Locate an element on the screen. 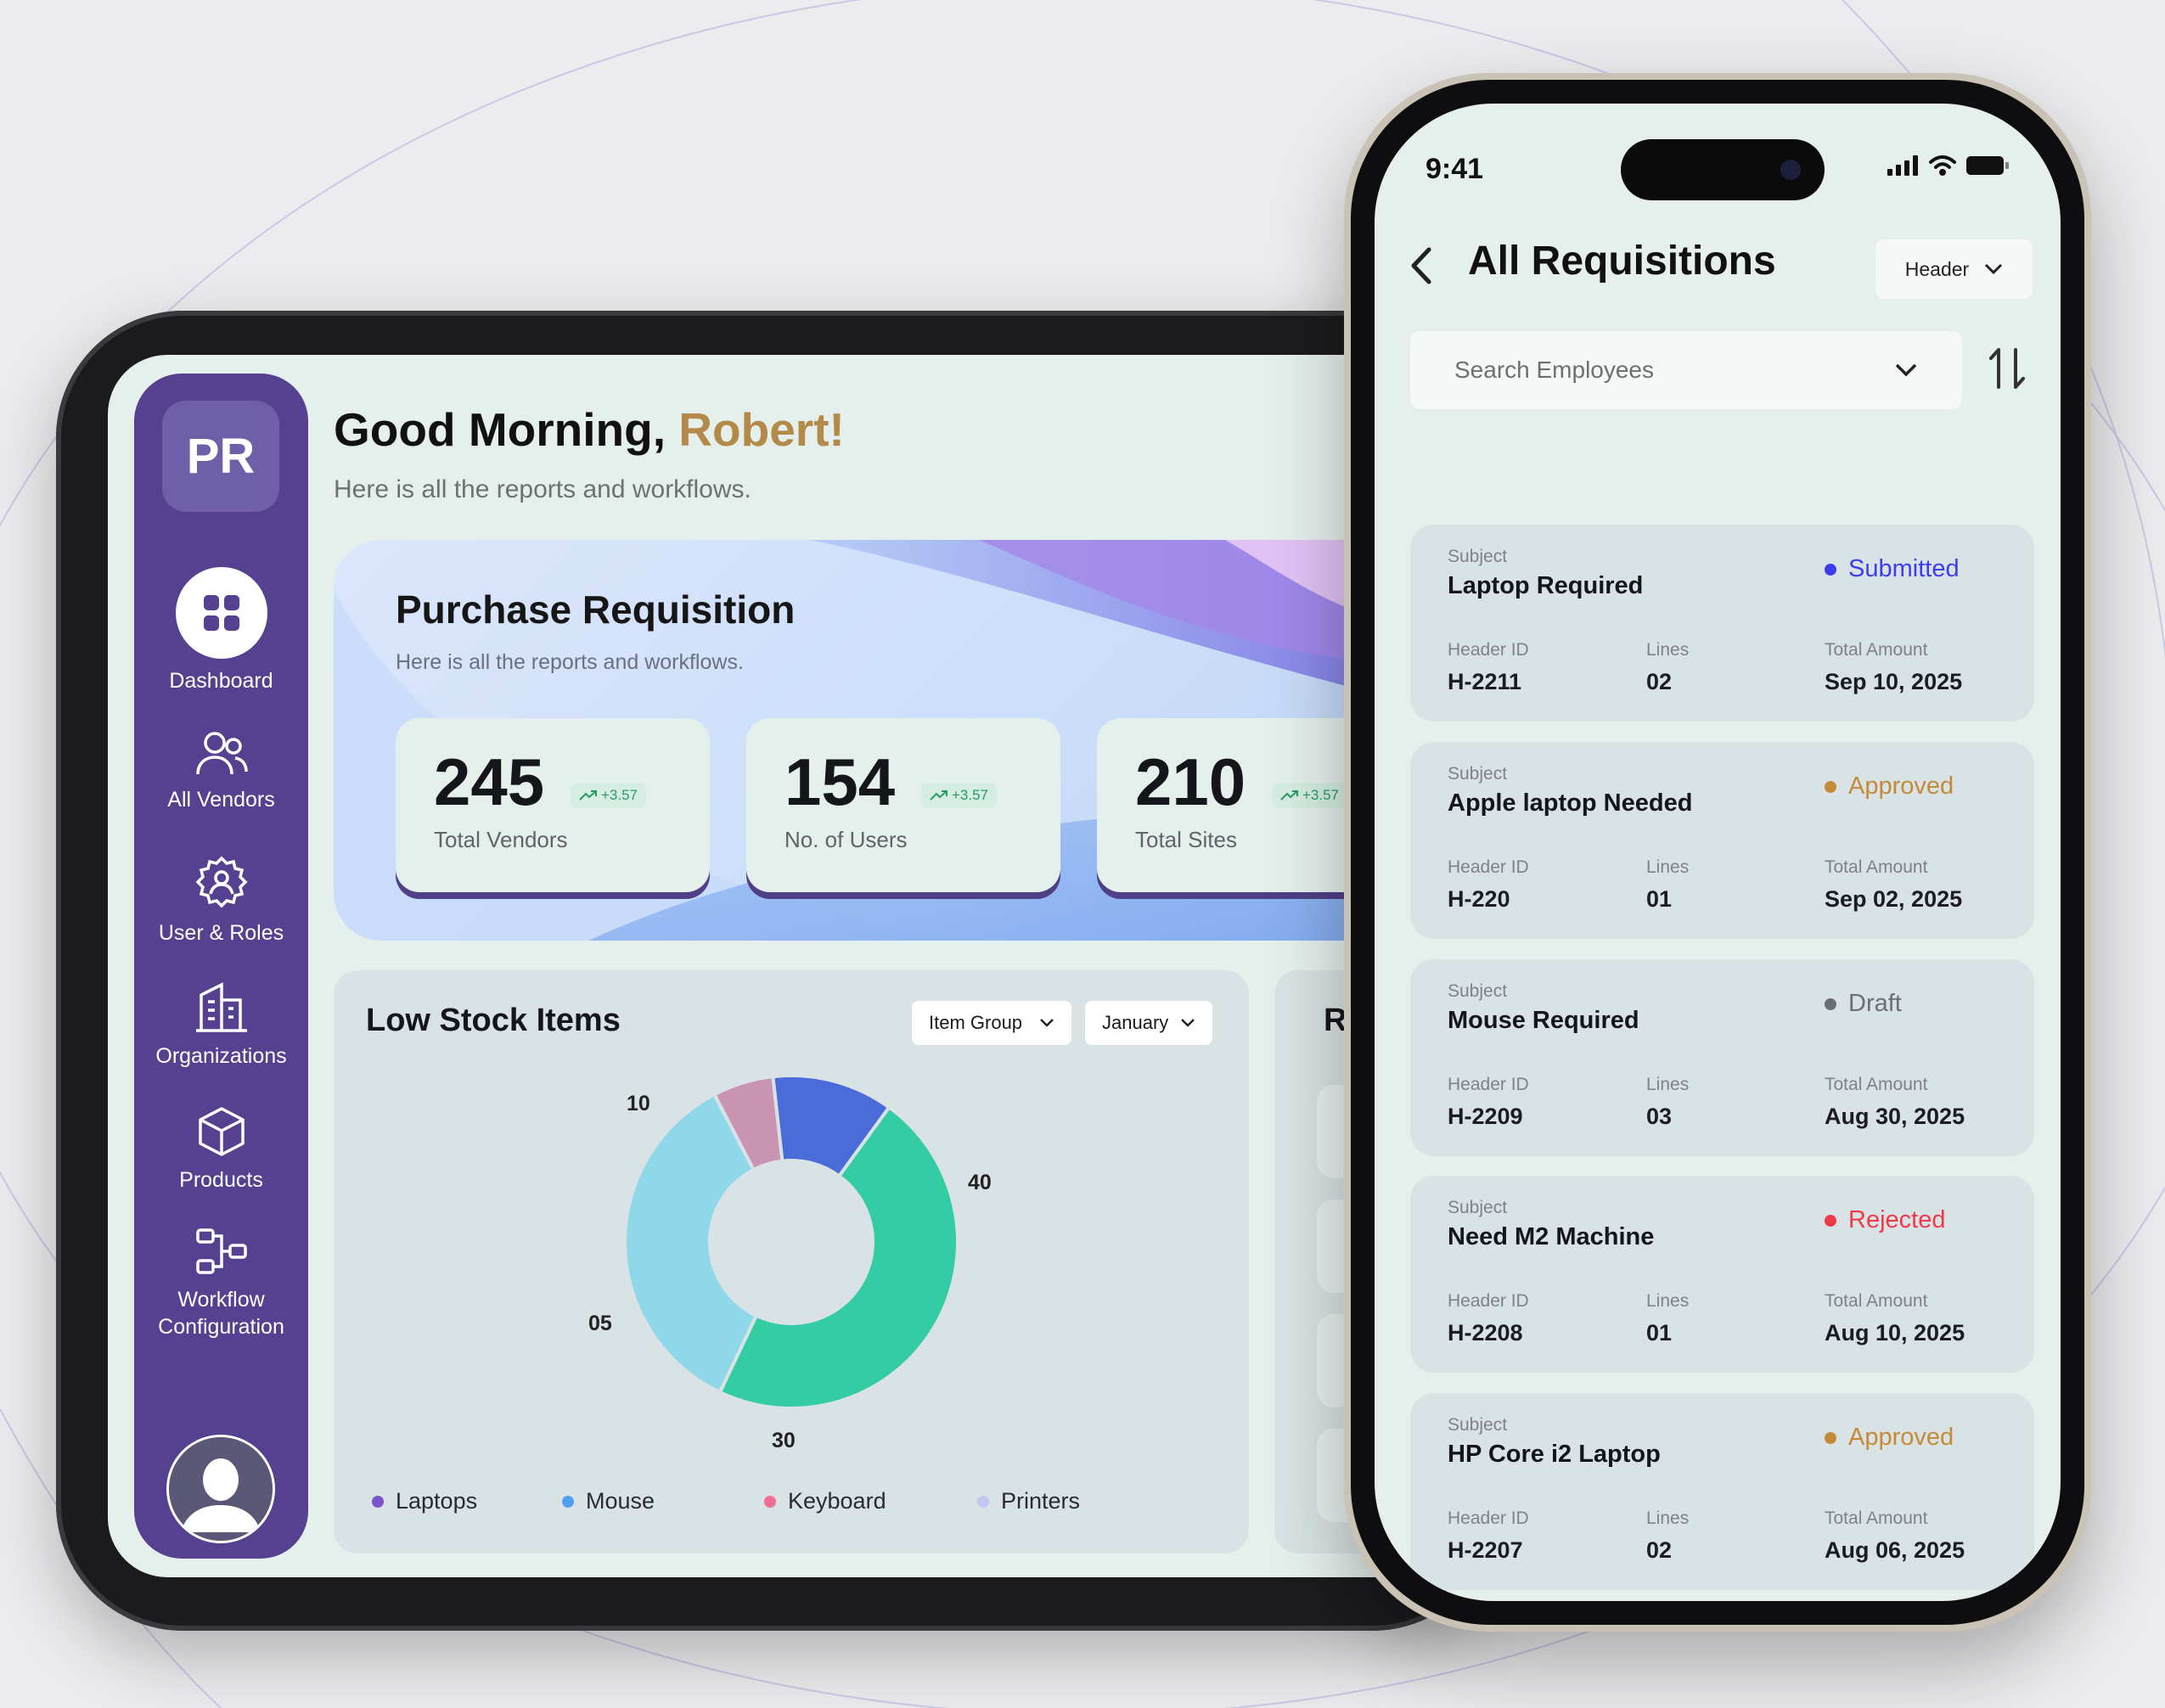 The image size is (2165, 1708). stat-label: Total Sites is located at coordinates (1186, 839).